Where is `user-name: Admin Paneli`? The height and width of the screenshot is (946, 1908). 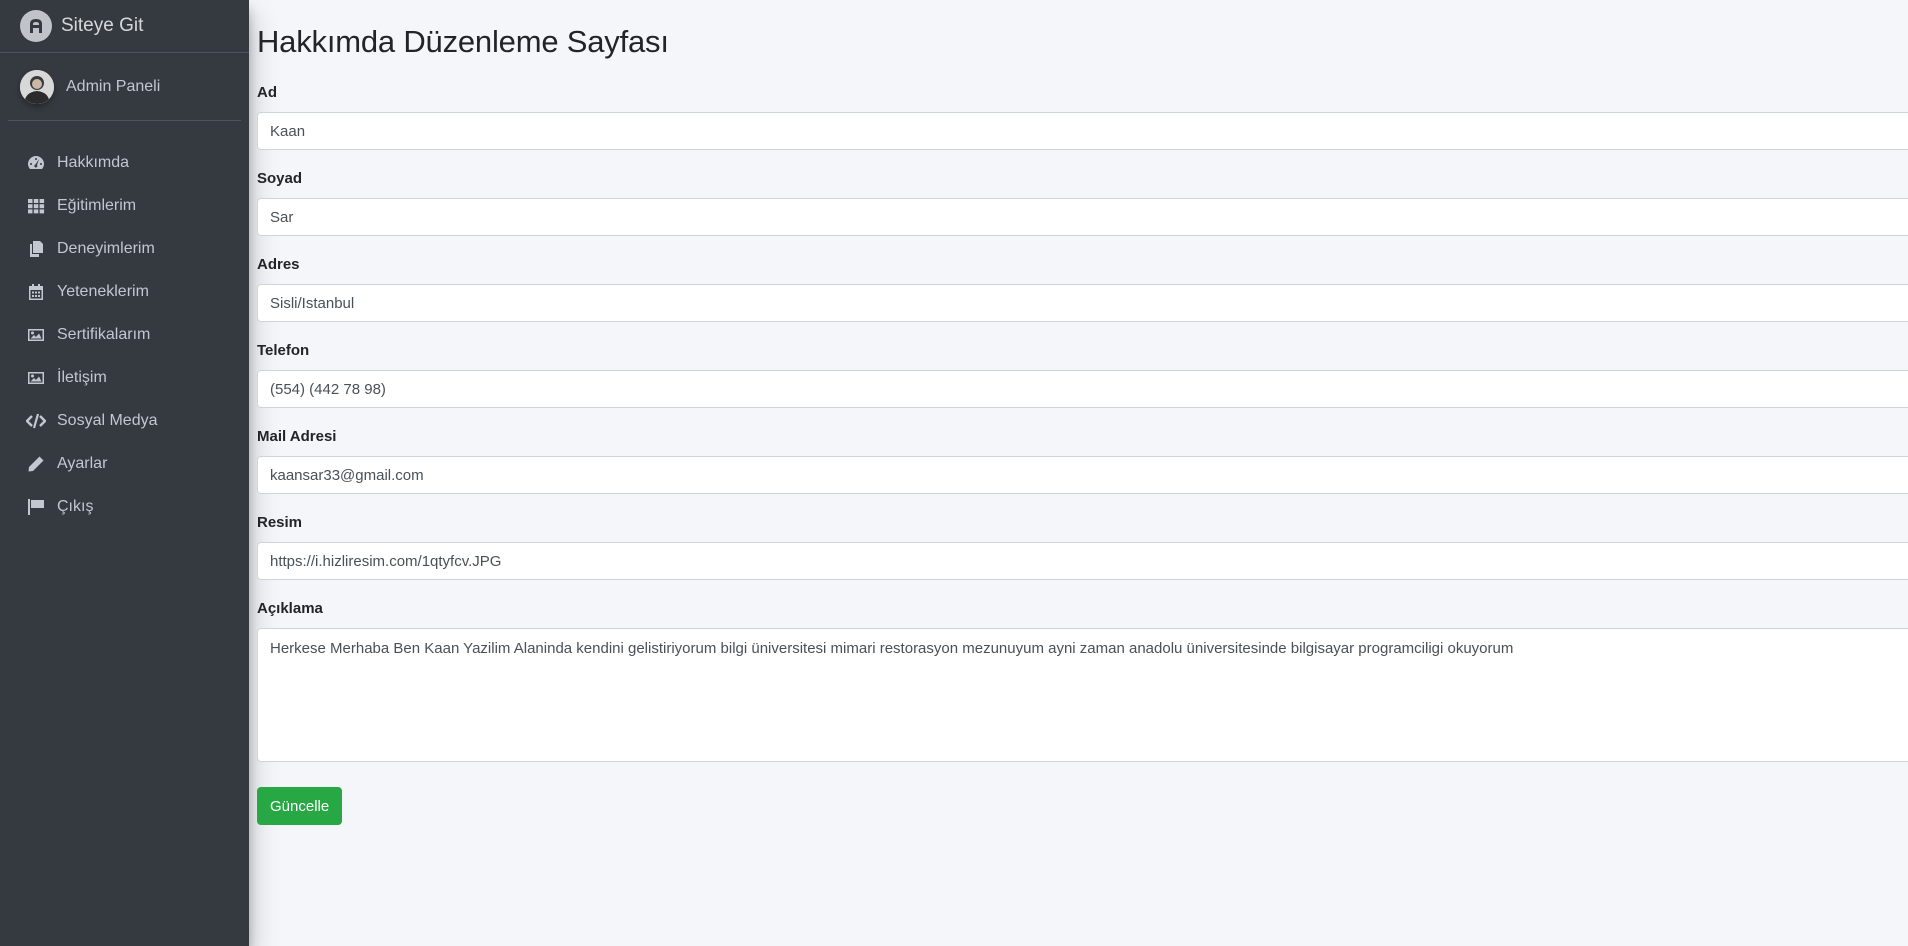
user-name: Admin Paneli is located at coordinates (113, 86).